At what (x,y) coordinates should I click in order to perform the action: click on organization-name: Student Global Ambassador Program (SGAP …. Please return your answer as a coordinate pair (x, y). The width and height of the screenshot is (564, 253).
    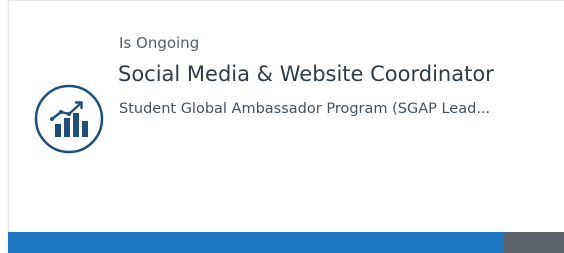
    Looking at the image, I should click on (305, 109).